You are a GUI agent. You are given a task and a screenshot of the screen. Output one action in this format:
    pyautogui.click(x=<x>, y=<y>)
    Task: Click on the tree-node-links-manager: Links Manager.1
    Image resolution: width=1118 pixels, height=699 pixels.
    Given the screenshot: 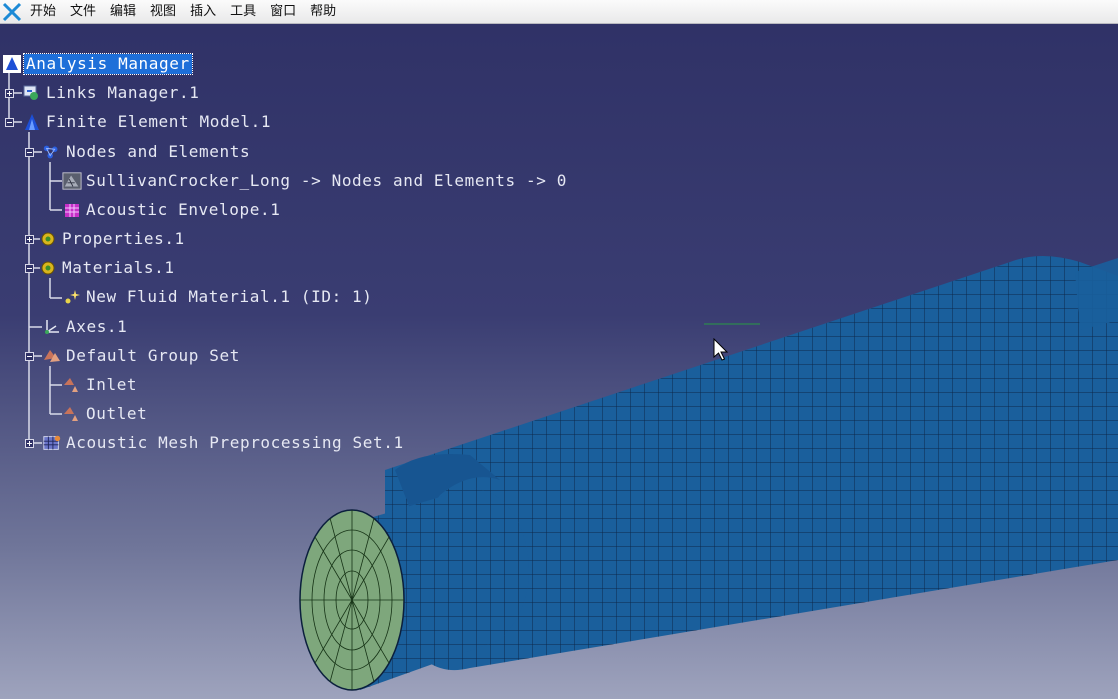 What is the action you would take?
    pyautogui.click(x=112, y=93)
    